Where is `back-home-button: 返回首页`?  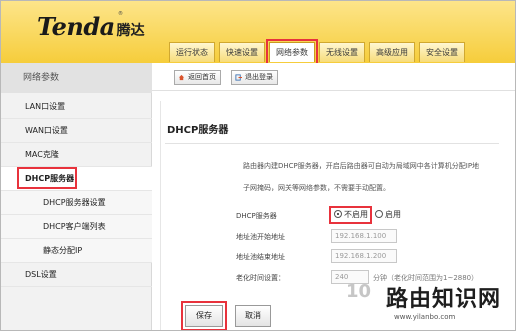
back-home-button: 返回首页 is located at coordinates (197, 77).